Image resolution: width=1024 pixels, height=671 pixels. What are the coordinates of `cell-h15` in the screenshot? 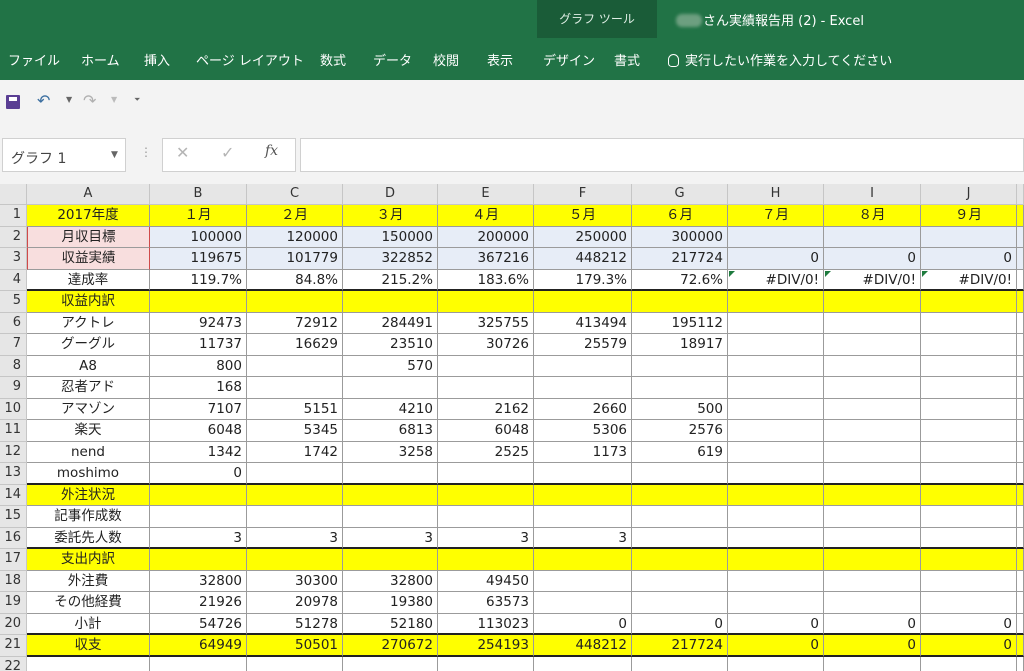 It's located at (776, 517).